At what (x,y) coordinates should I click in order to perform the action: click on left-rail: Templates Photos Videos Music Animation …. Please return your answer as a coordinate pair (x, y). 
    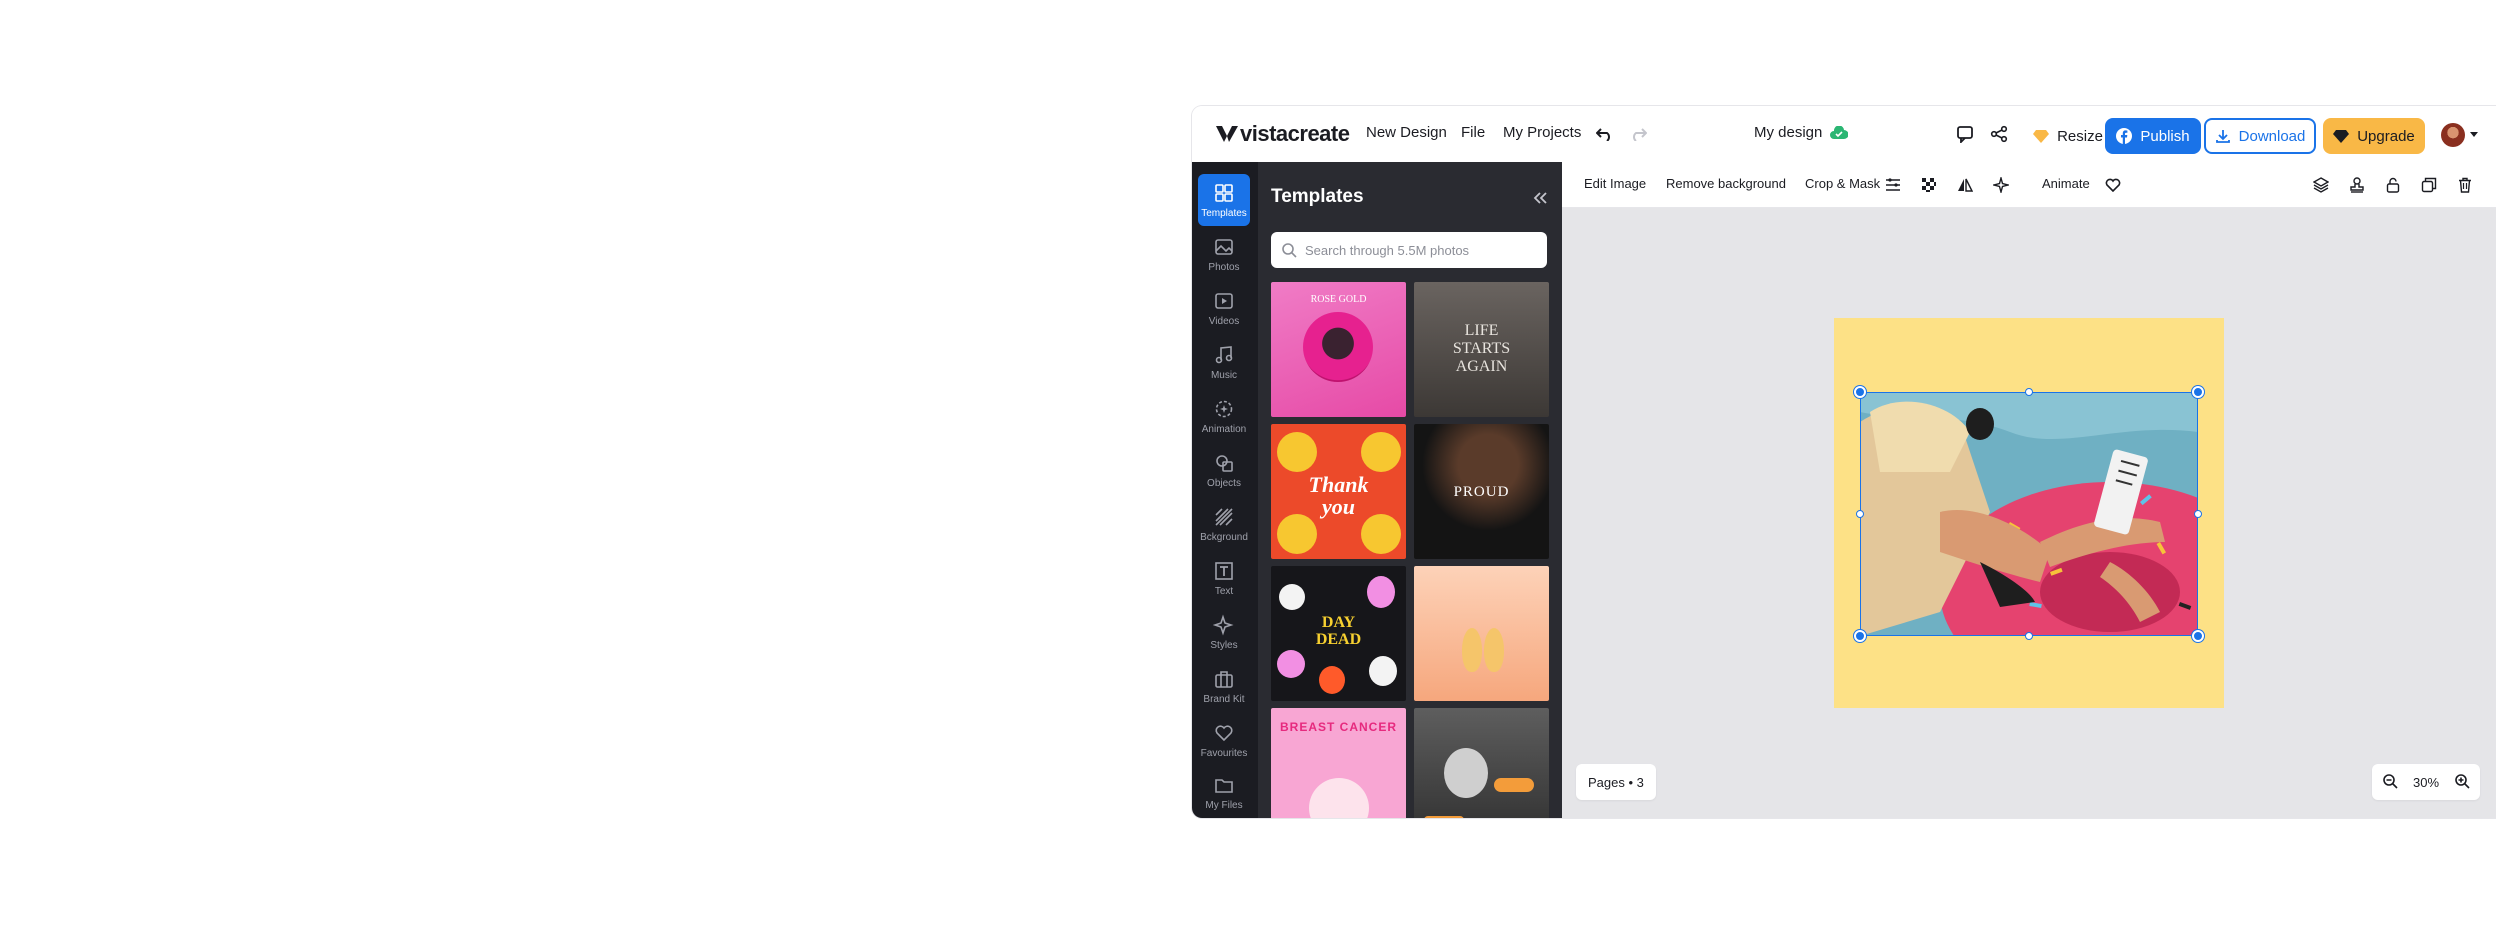
    Looking at the image, I should click on (1225, 490).